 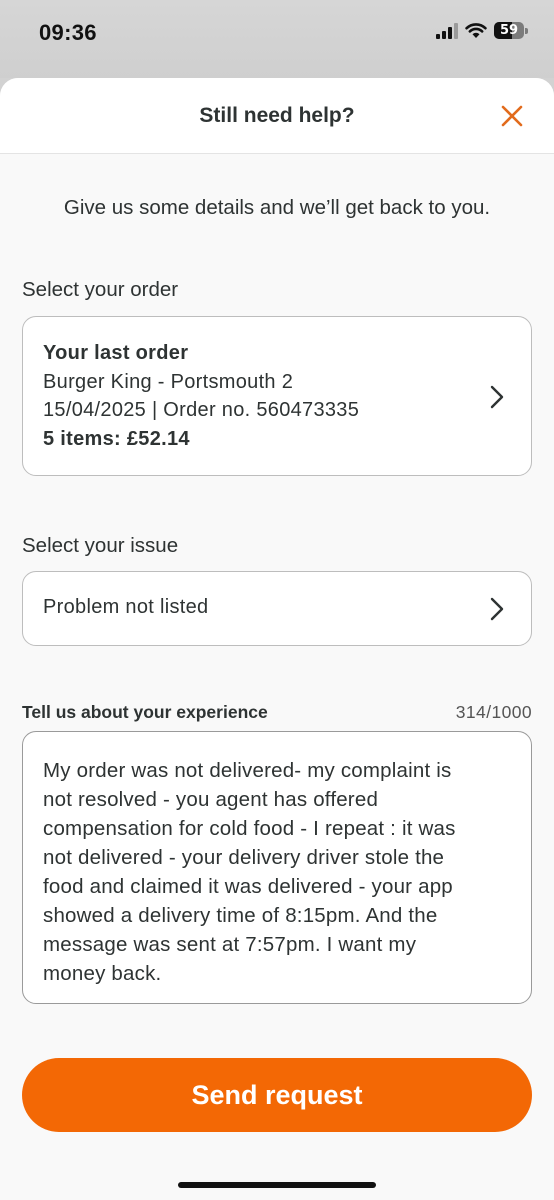 I want to click on status-time: 09:36, so click(x=68, y=32).